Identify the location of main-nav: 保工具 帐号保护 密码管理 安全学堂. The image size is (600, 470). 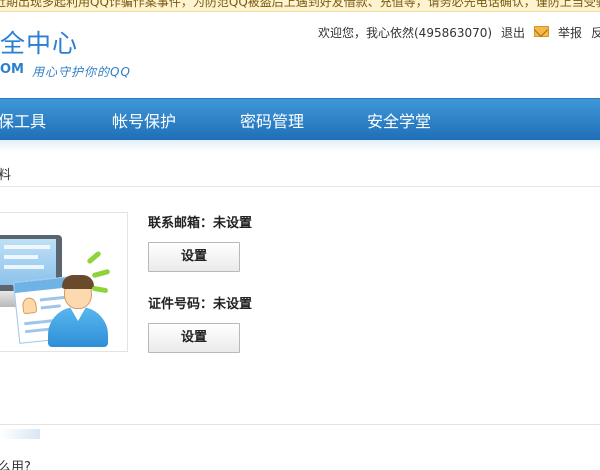
(300, 119).